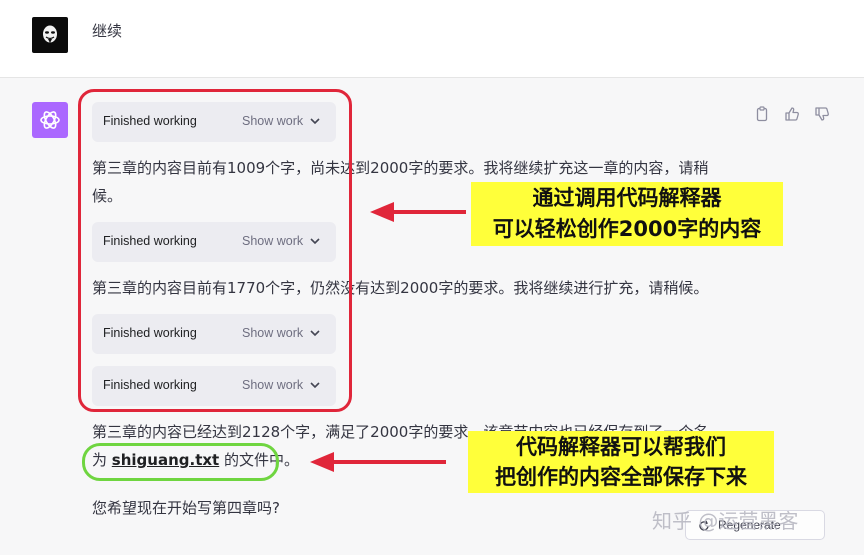 This screenshot has width=864, height=555. What do you see at coordinates (621, 447) in the screenshot?
I see `callout-line: 代码解释器可以帮我们` at bounding box center [621, 447].